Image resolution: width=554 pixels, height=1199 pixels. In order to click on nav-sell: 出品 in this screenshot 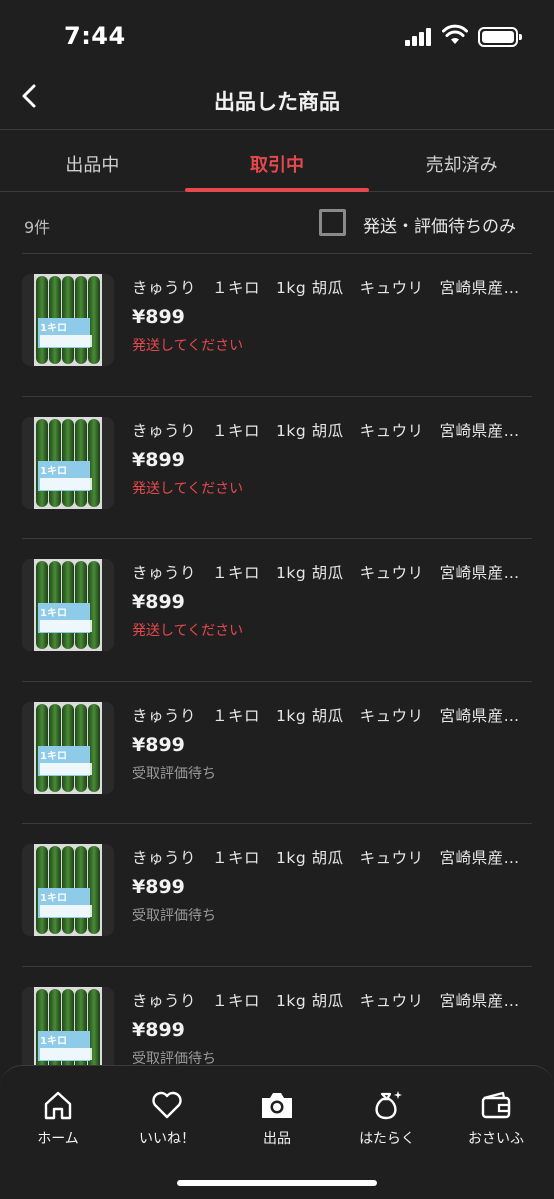, I will do `click(277, 1118)`.